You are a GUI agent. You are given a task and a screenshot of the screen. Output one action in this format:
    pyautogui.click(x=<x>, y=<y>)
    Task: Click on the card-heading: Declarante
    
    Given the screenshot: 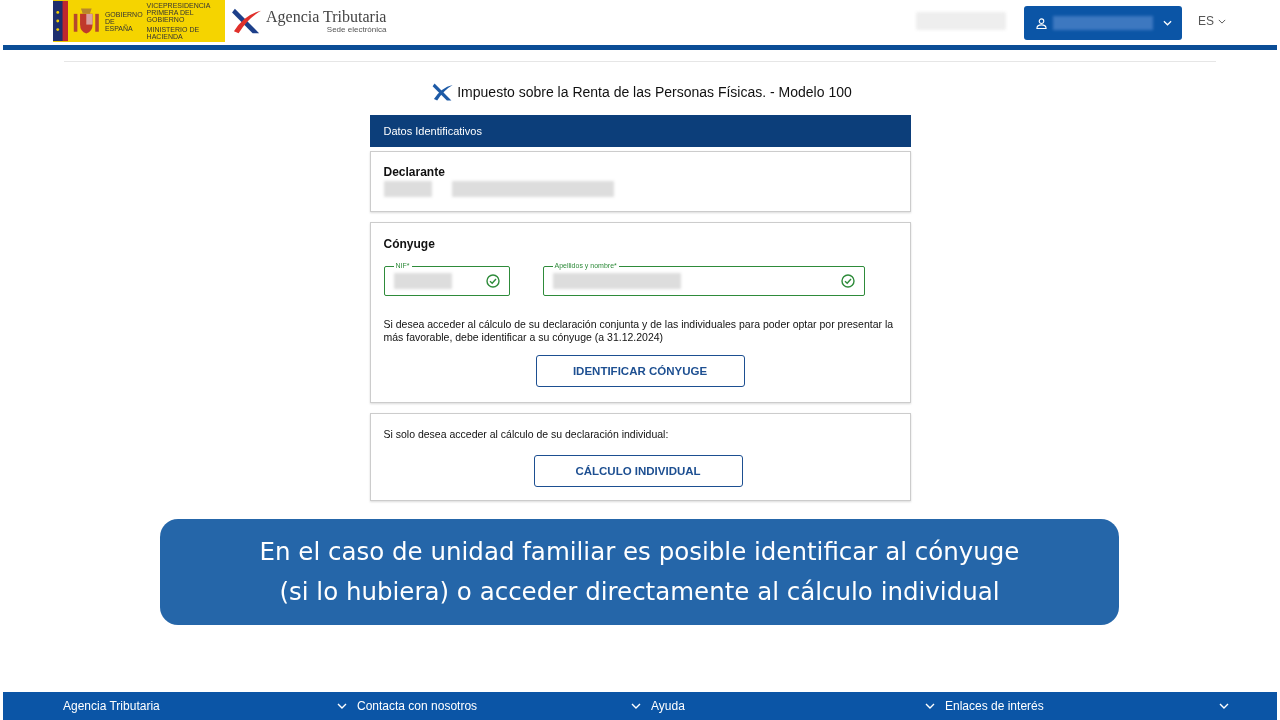 What is the action you would take?
    pyautogui.click(x=414, y=172)
    